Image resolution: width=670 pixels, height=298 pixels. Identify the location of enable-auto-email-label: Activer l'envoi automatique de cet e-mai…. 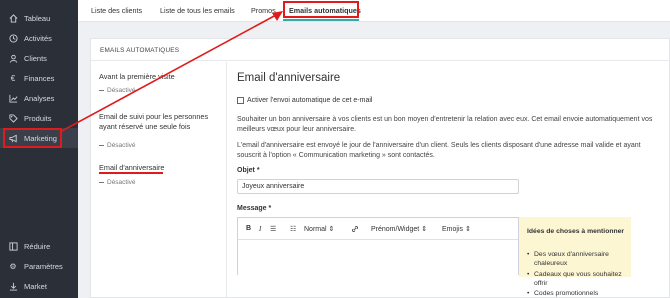
(310, 100).